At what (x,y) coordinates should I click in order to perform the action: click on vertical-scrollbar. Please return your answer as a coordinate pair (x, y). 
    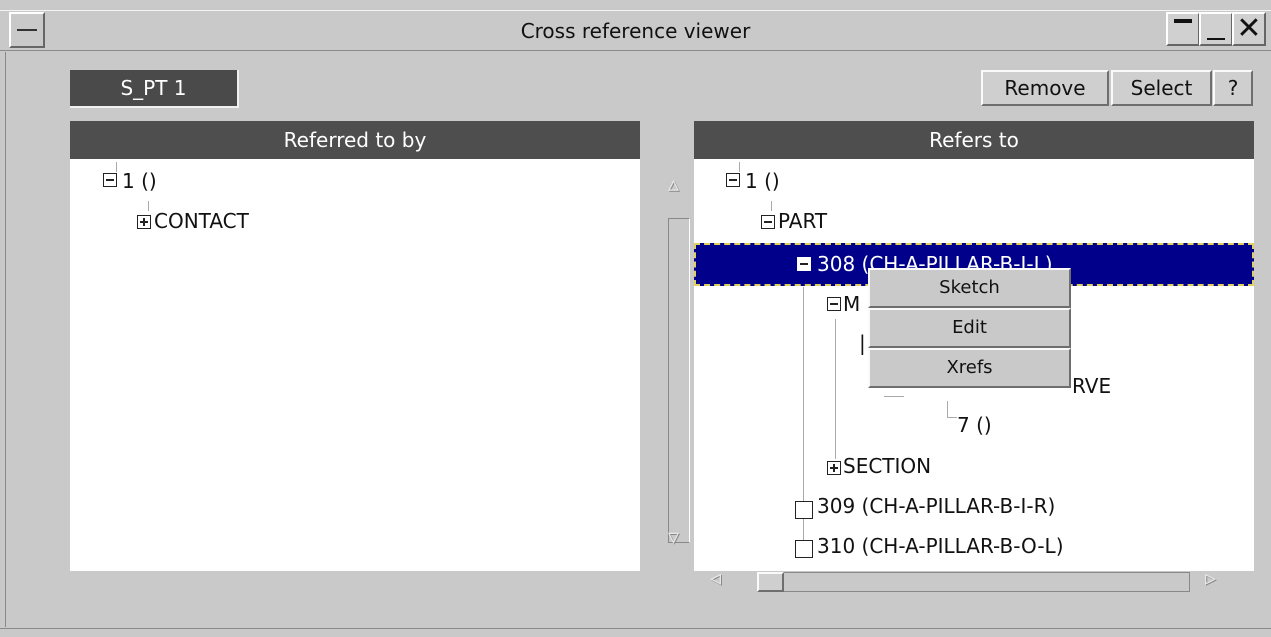
    Looking at the image, I should click on (679, 380).